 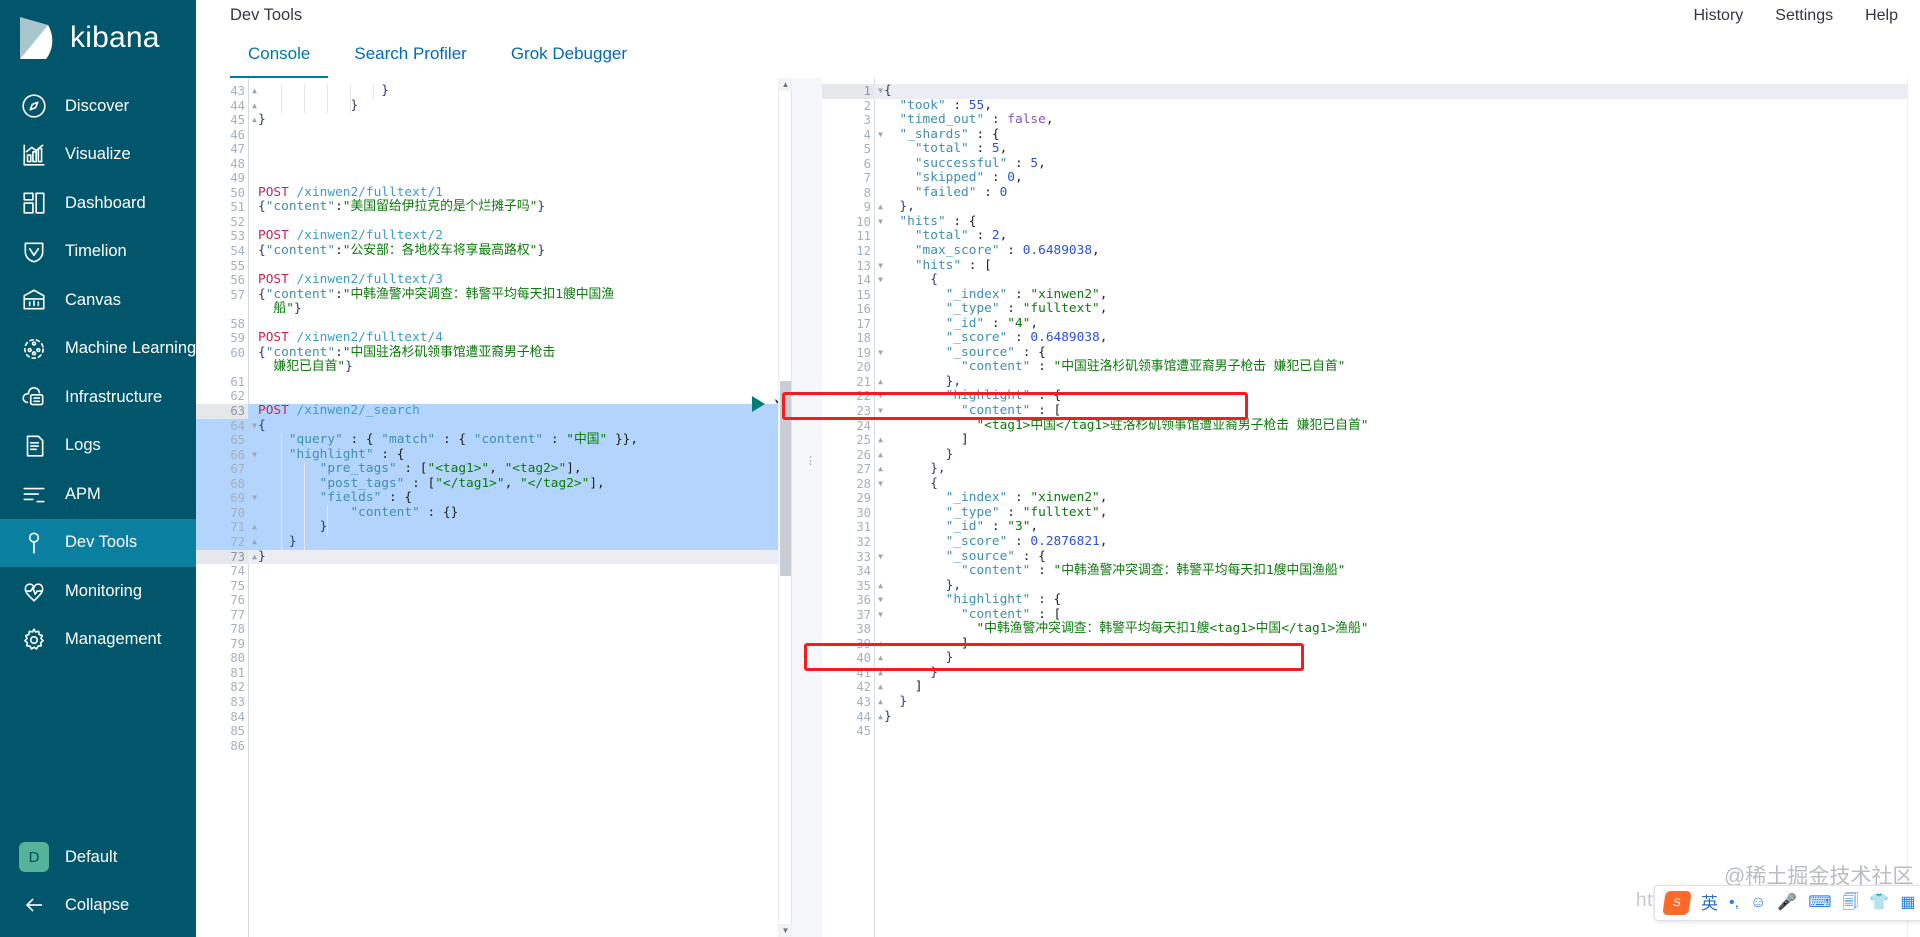 I want to click on response-line: 6 "successful" : 5,, so click(x=1371, y=164).